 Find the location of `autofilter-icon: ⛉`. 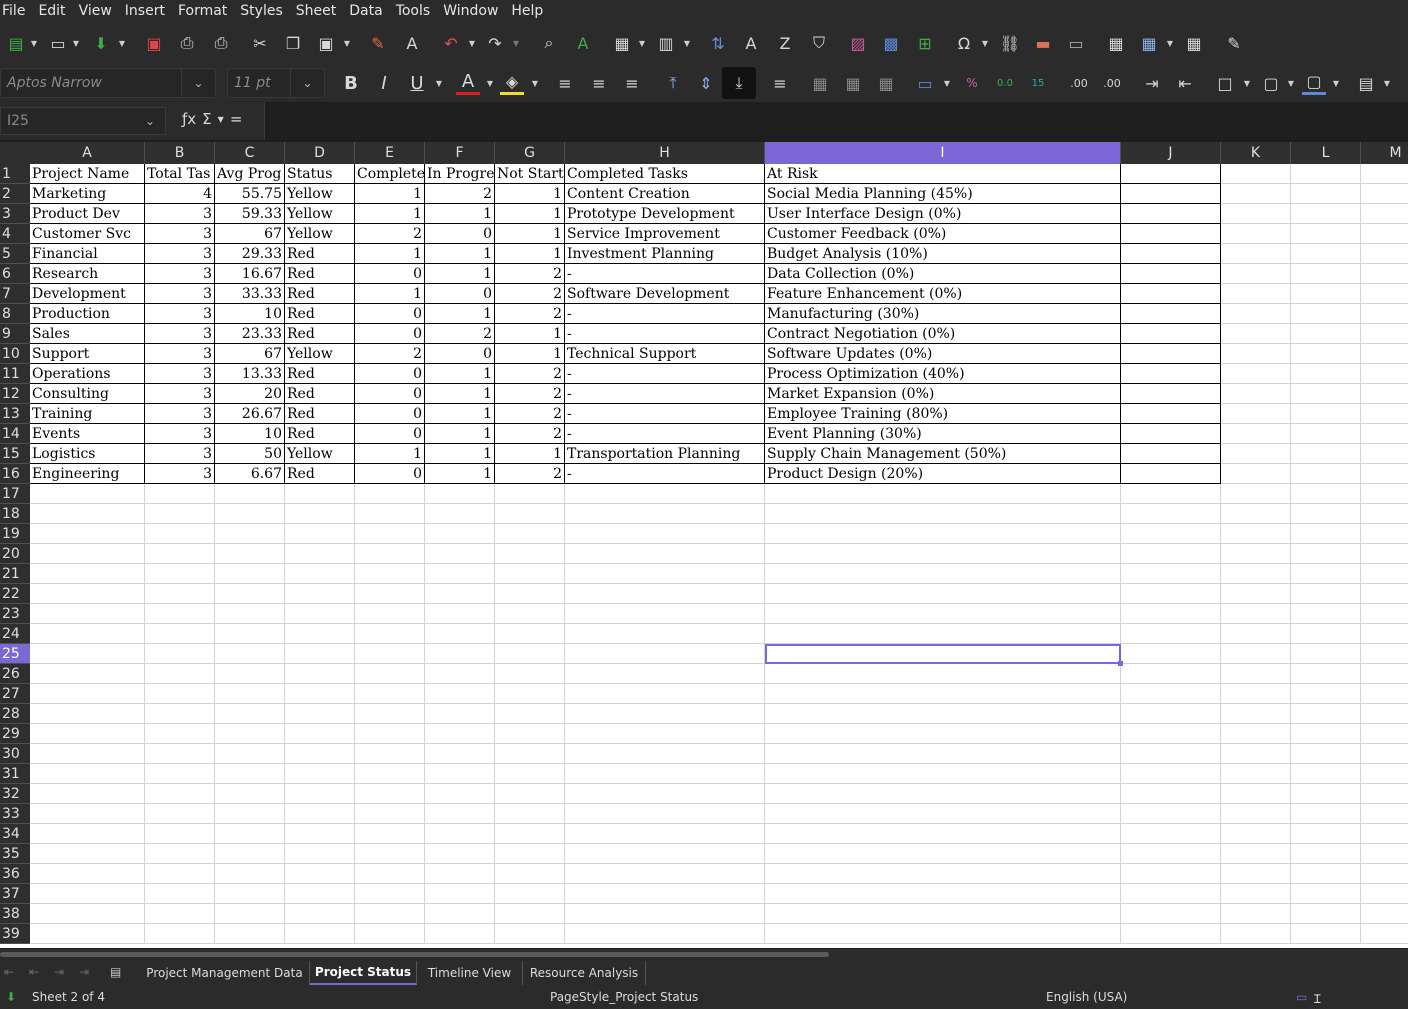

autofilter-icon: ⛉ is located at coordinates (819, 43).